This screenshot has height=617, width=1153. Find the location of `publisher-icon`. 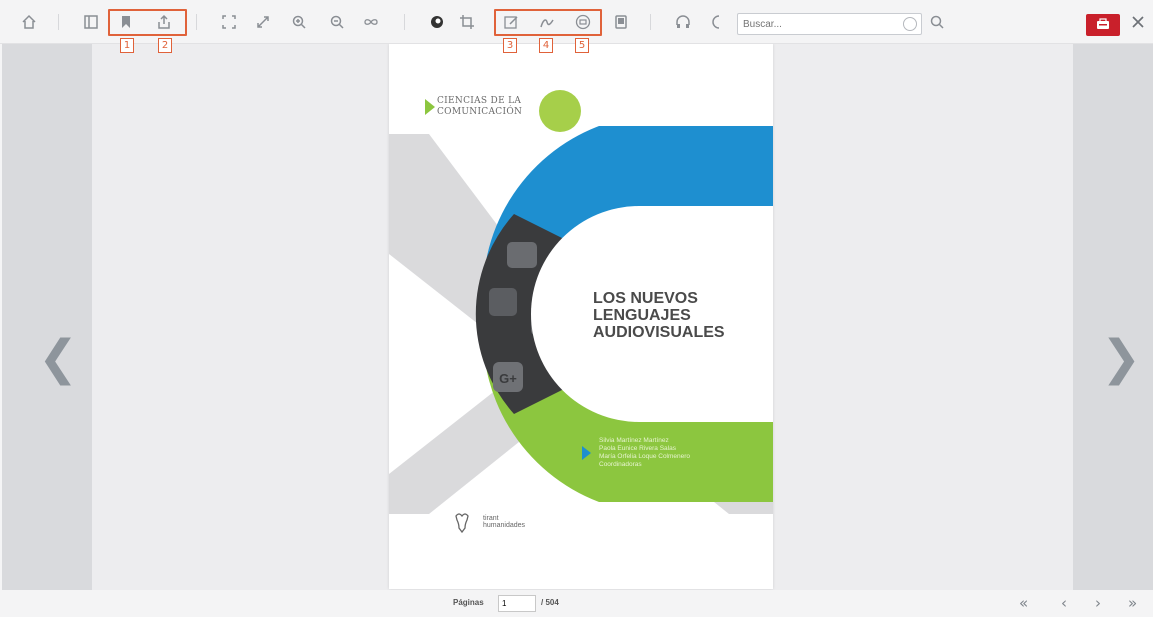

publisher-icon is located at coordinates (462, 523).